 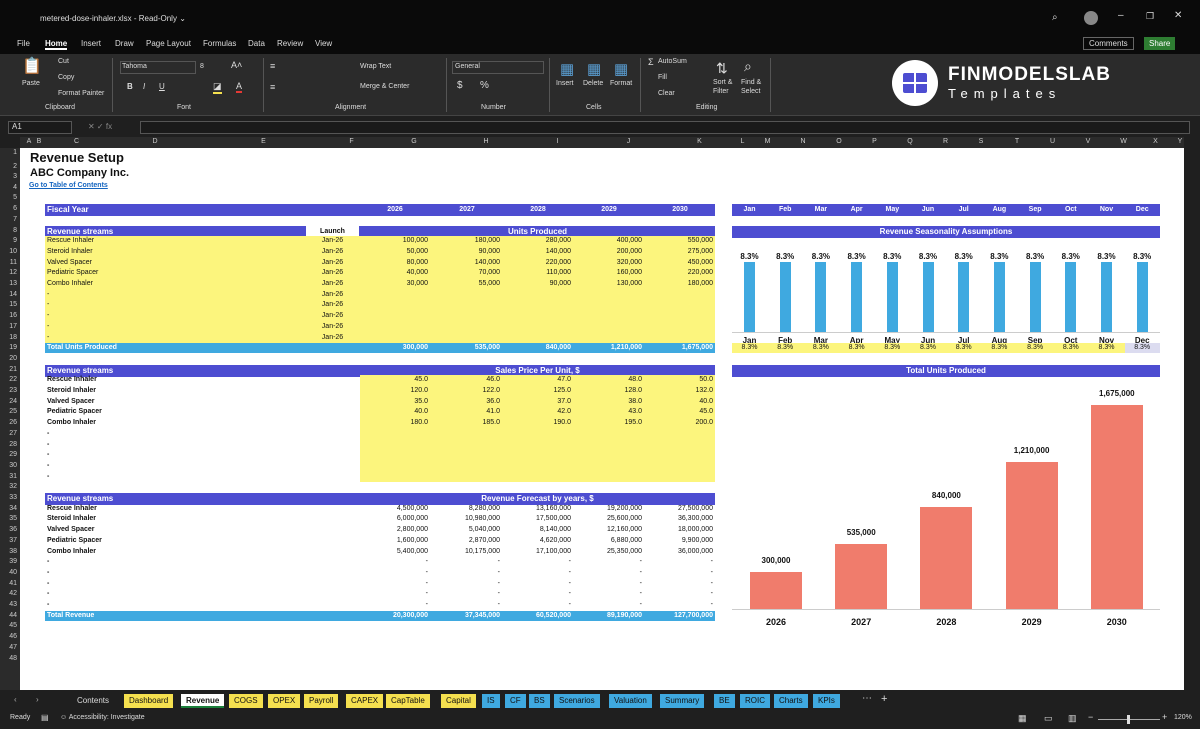 I want to click on menu-review: Review, so click(x=290, y=43).